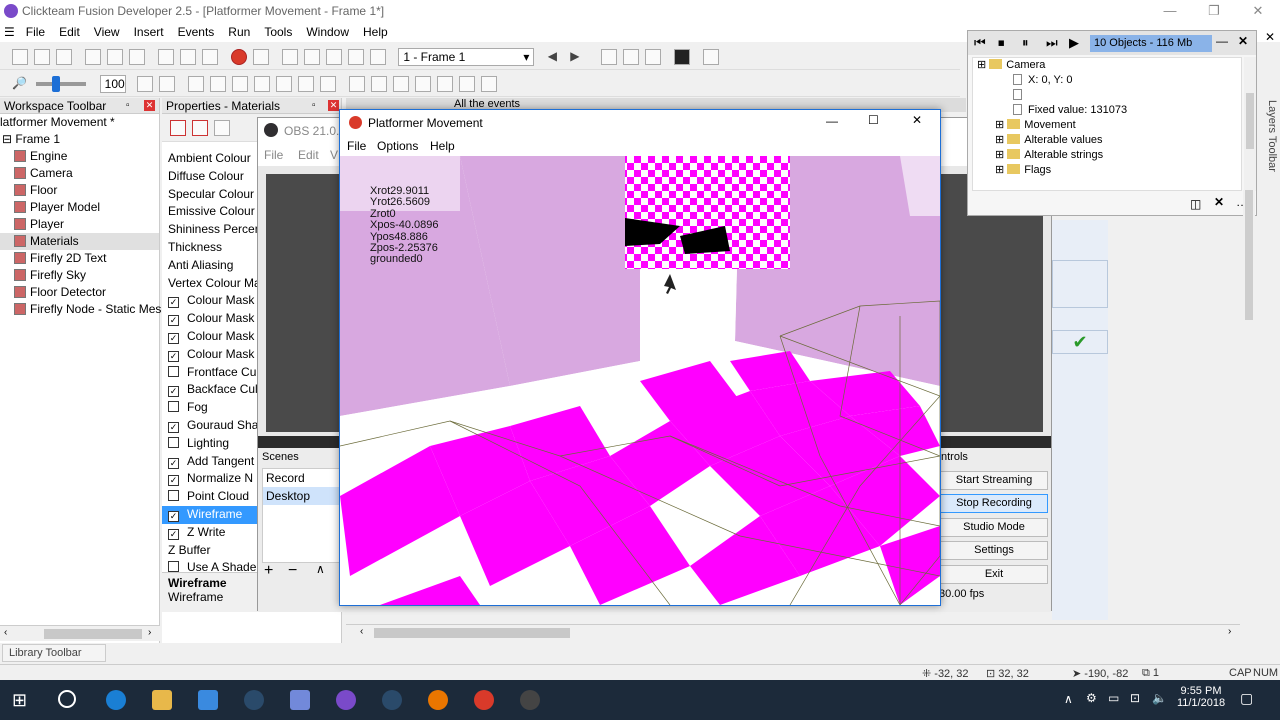  I want to click on game-menu-file: File, so click(356, 146).